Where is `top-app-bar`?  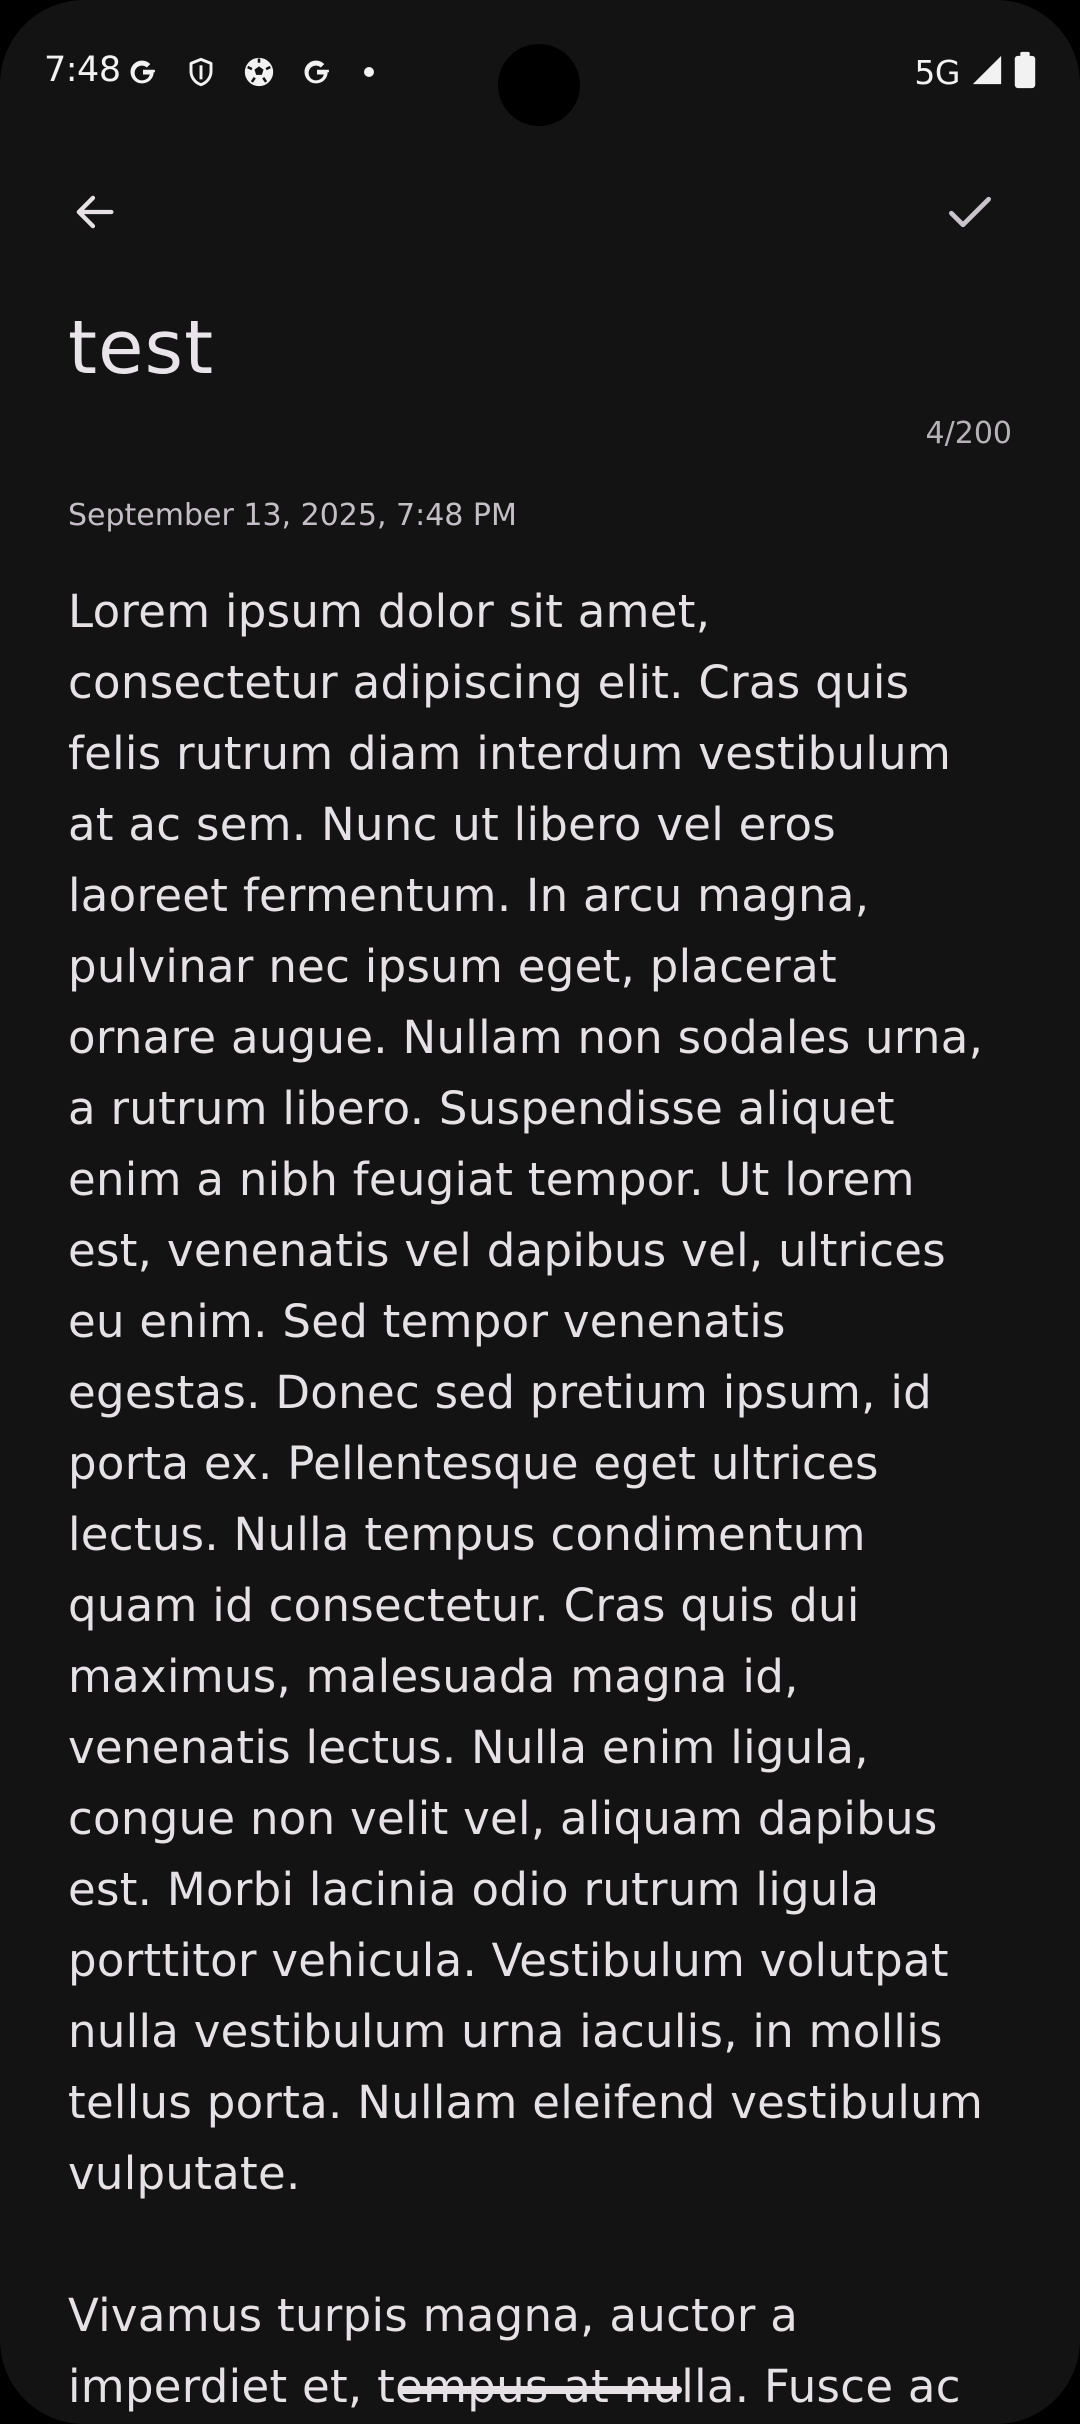 top-app-bar is located at coordinates (540, 215).